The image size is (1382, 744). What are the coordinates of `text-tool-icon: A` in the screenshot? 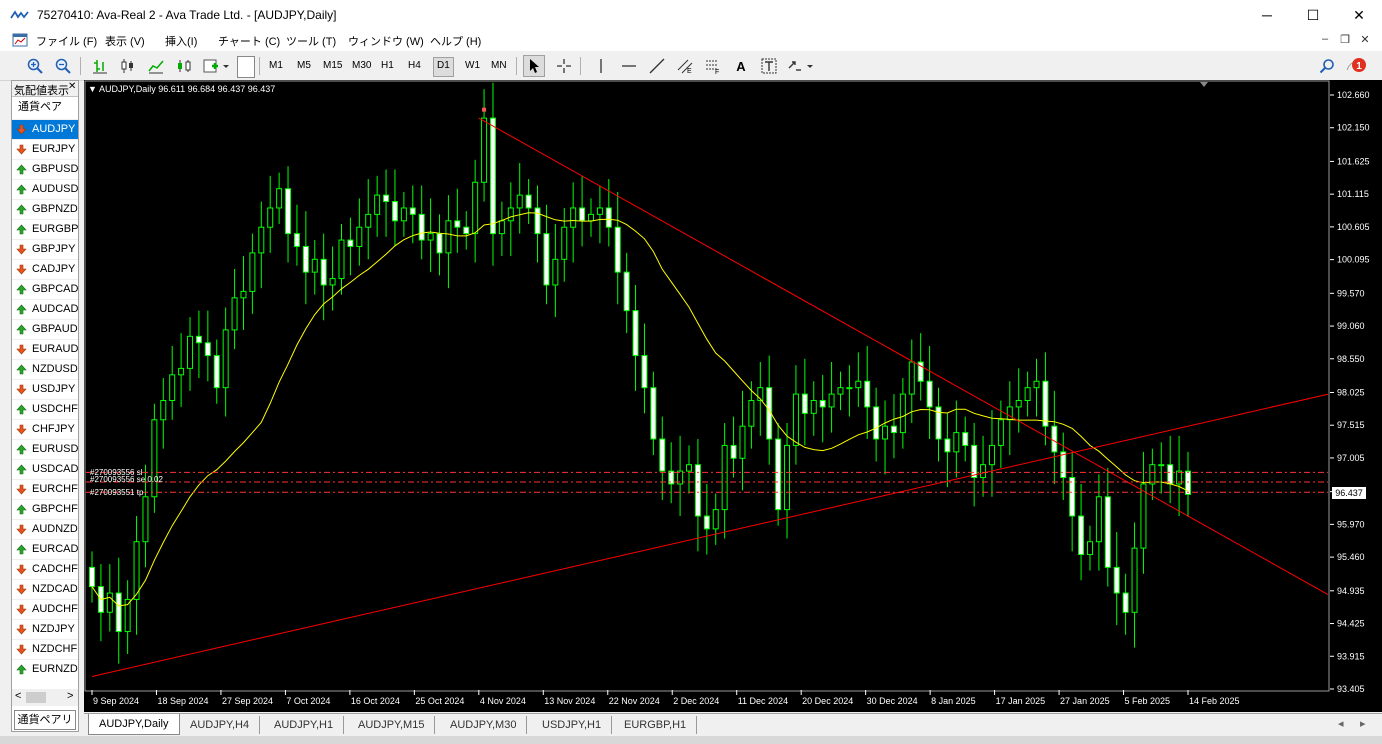 It's located at (741, 66).